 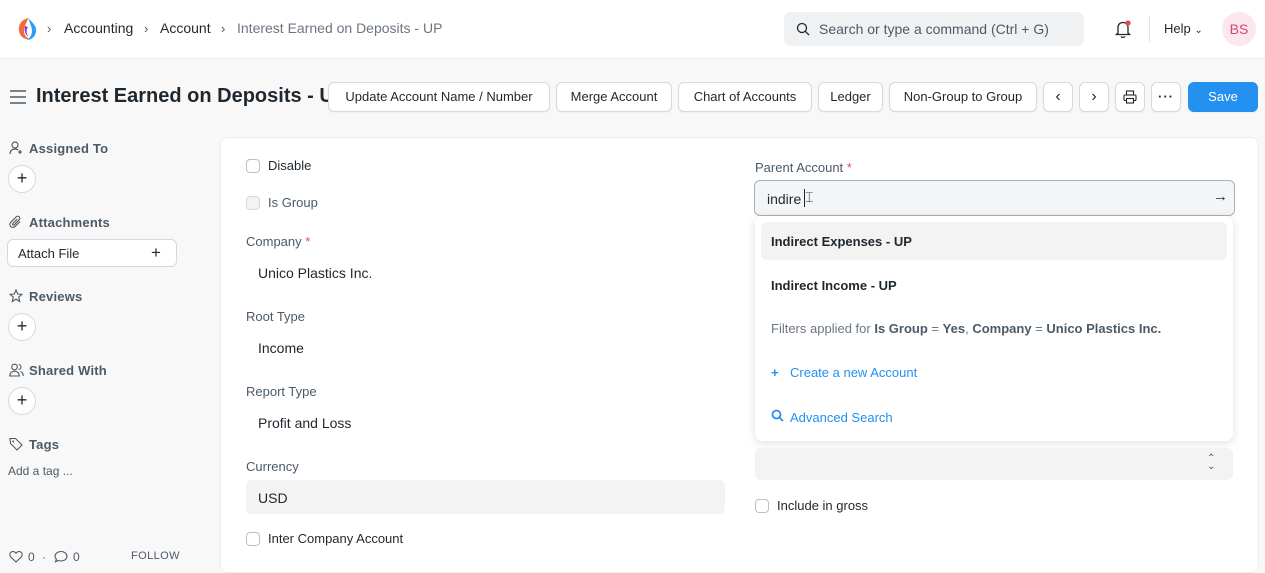 I want to click on filter-field-2: Company, so click(x=1002, y=328).